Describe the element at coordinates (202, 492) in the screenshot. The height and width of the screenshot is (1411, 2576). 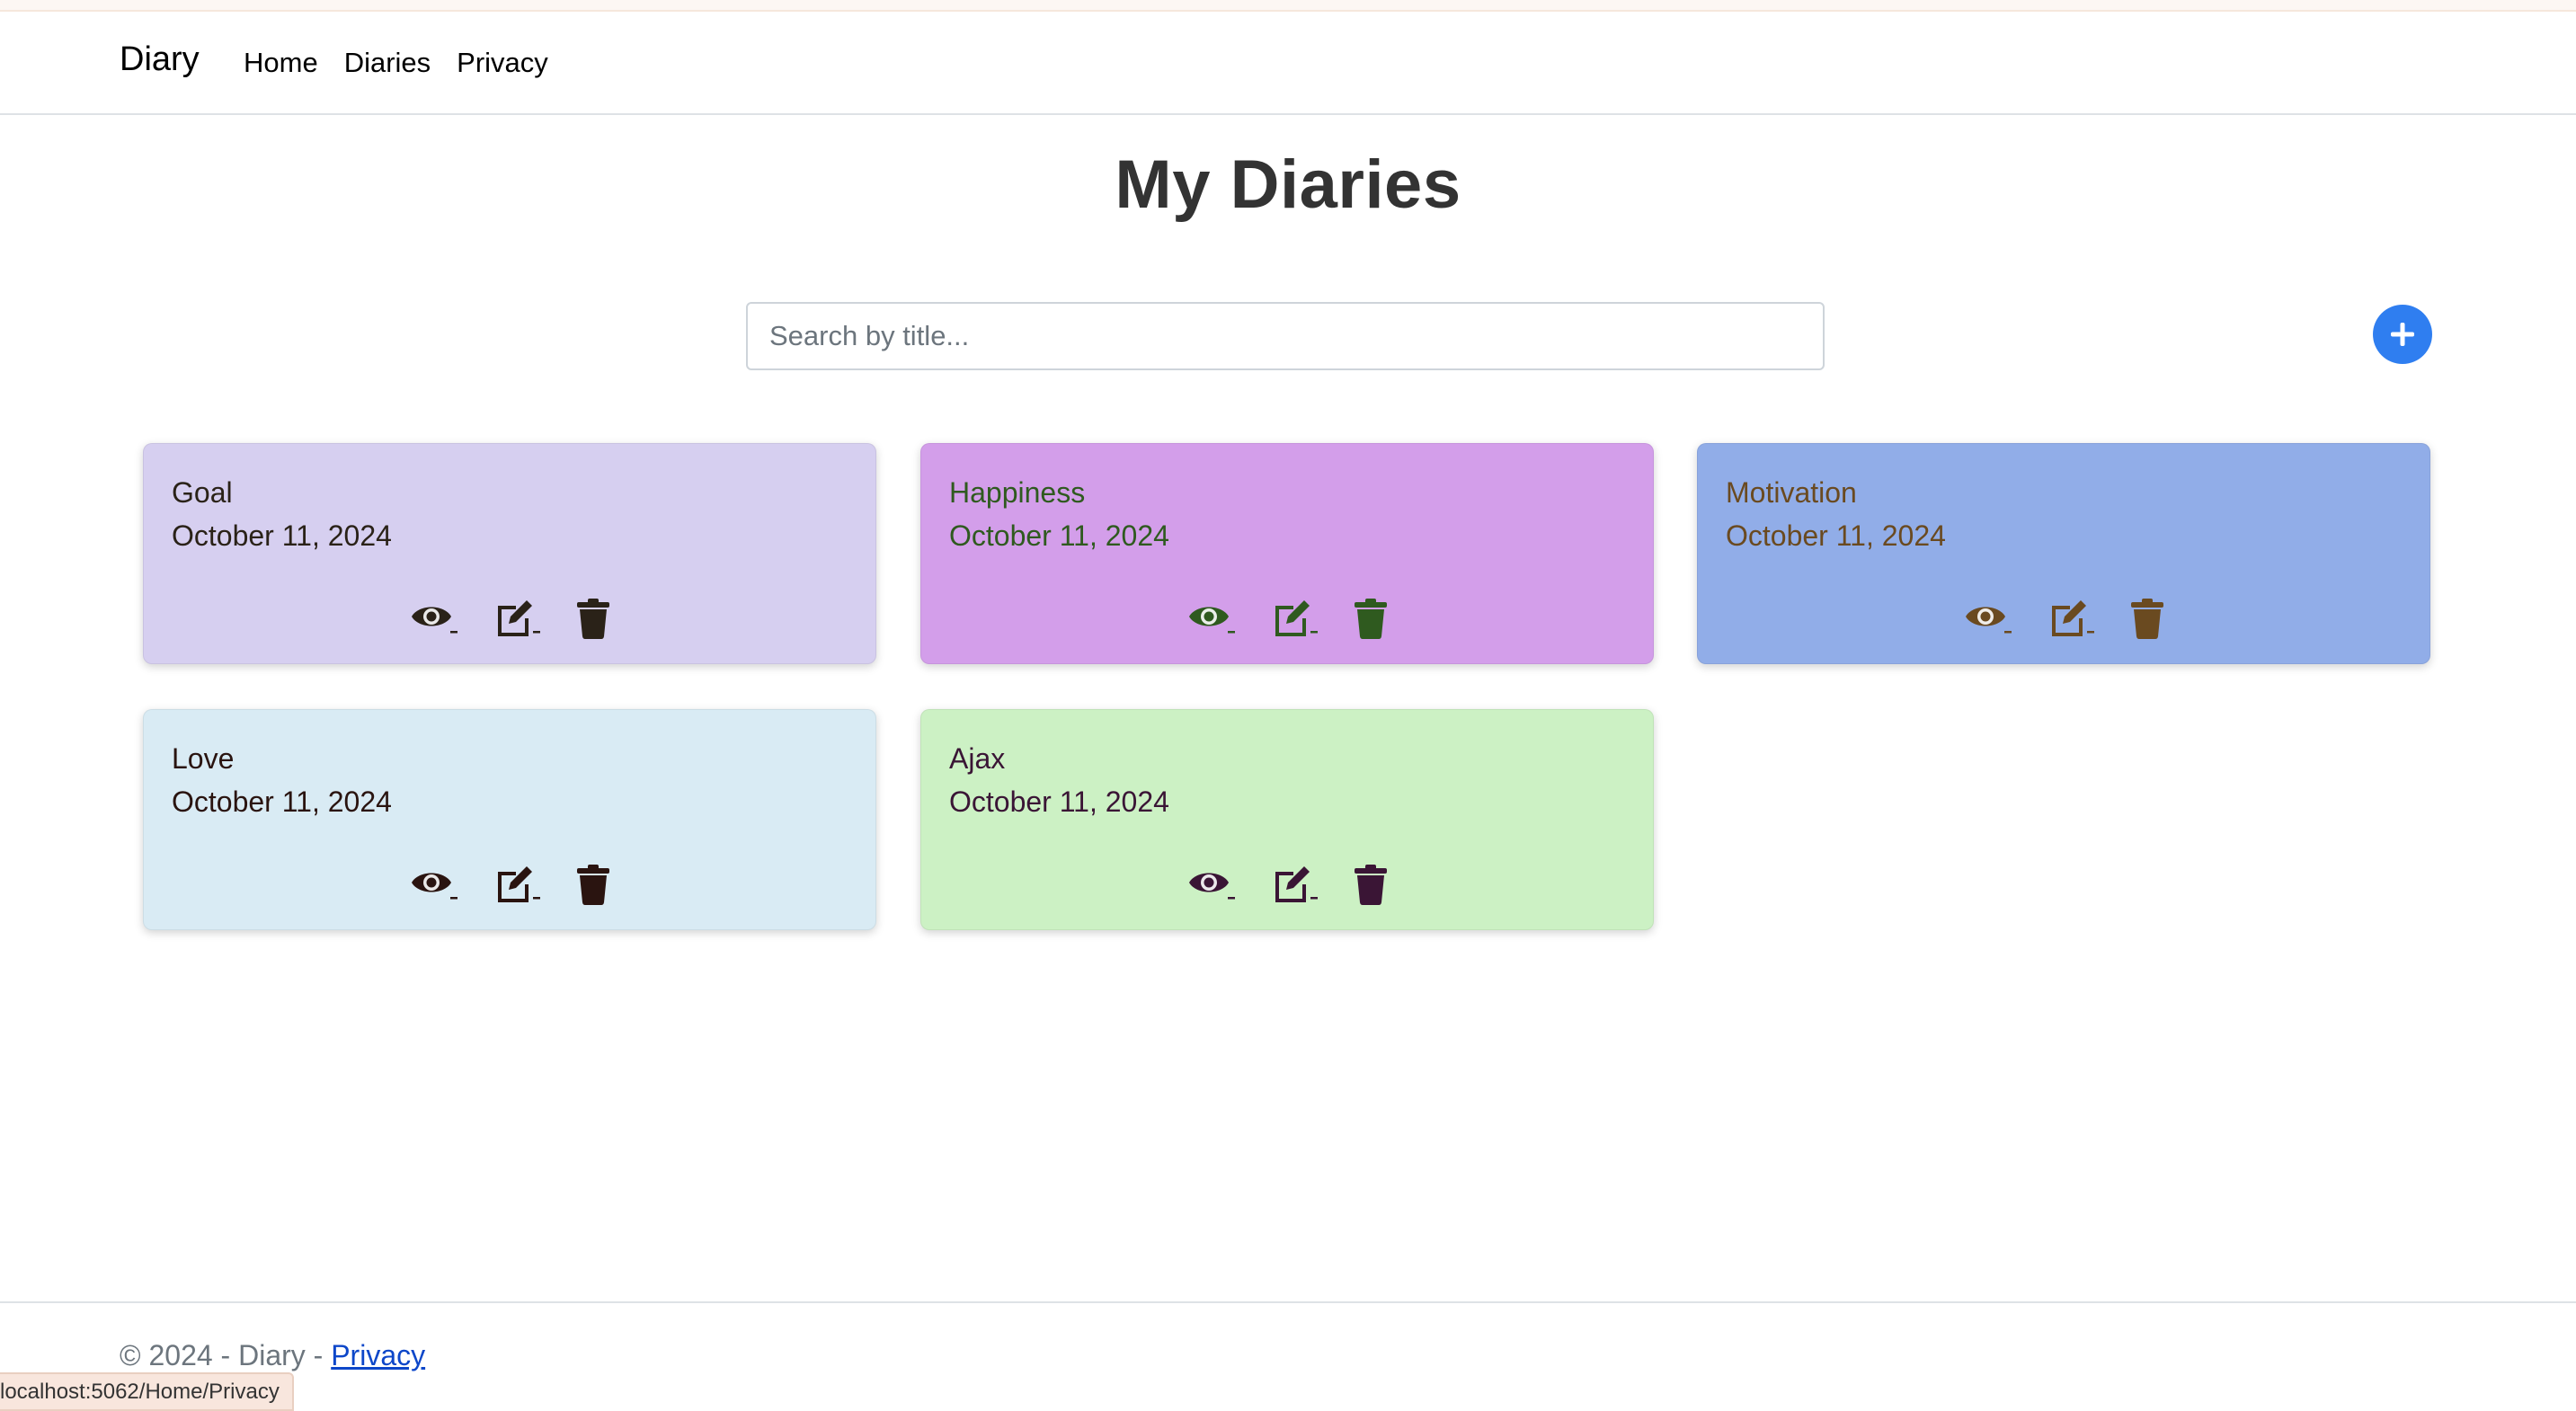
I see `card-title: Goal` at that location.